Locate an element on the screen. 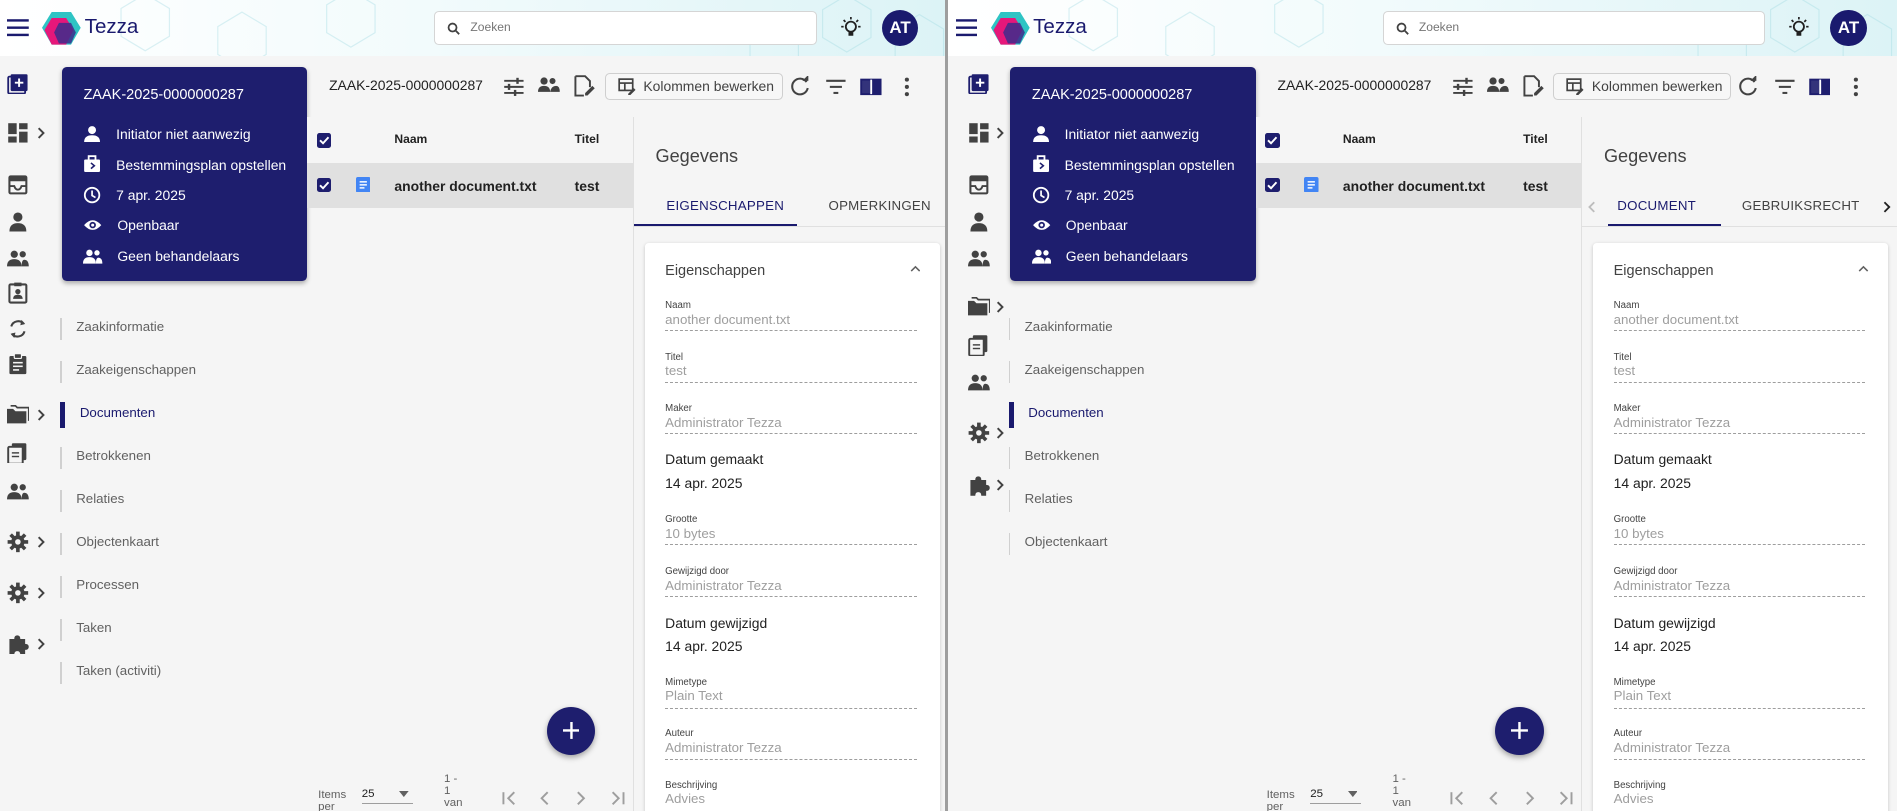 This screenshot has height=811, width=1897. sync-icon is located at coordinates (18, 329).